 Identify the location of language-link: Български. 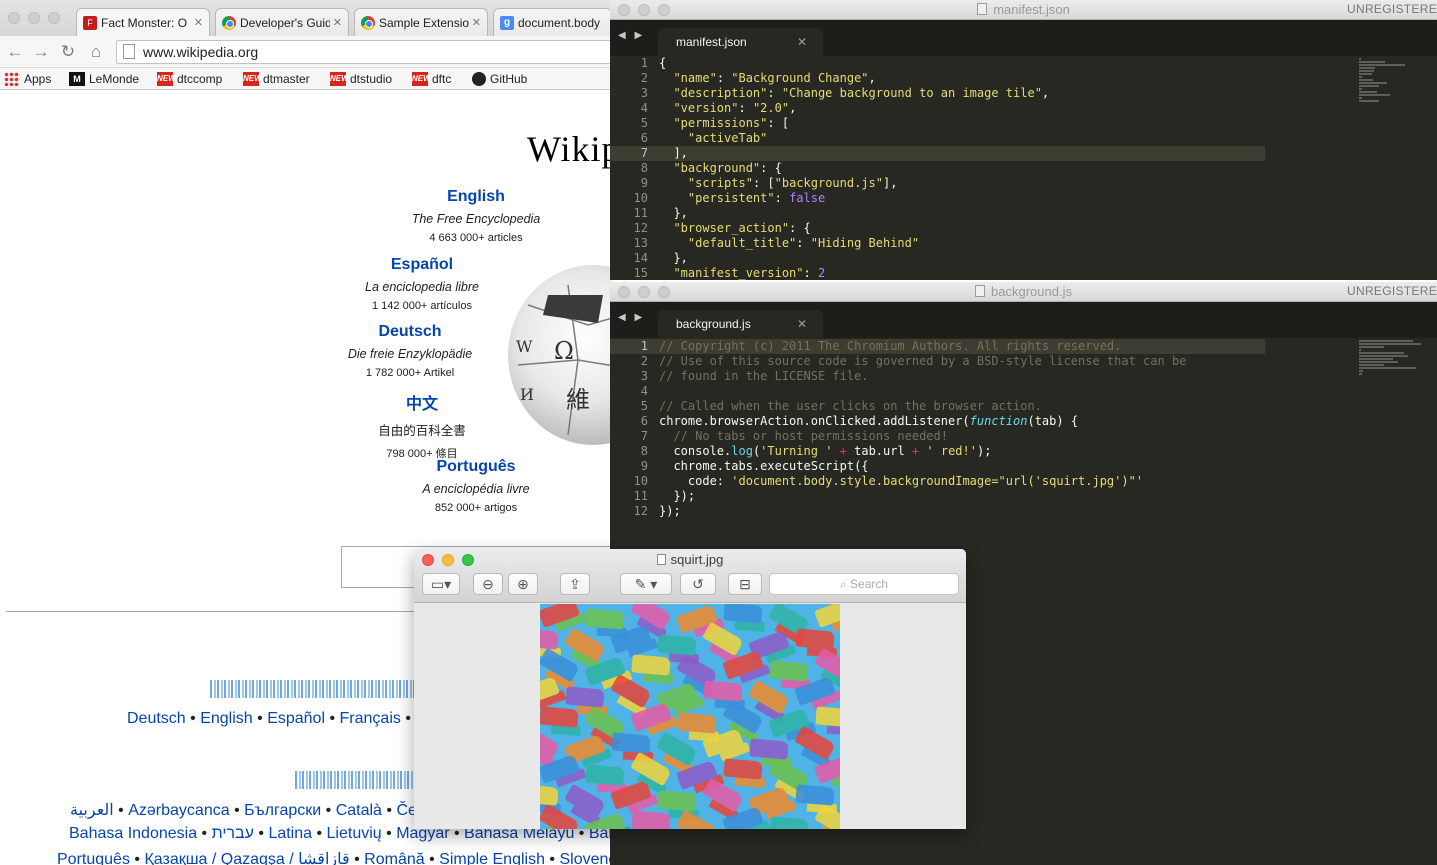
(282, 810).